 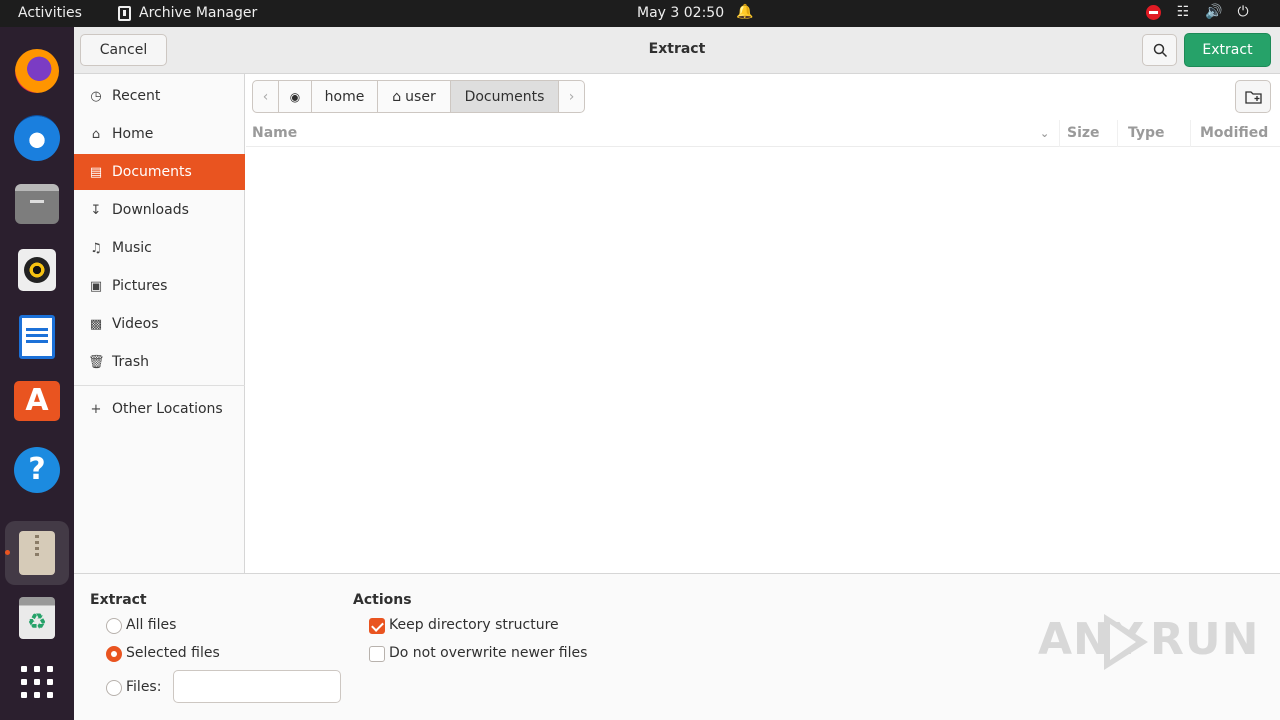 I want to click on path-segment-user: ⌂ user, so click(x=414, y=96).